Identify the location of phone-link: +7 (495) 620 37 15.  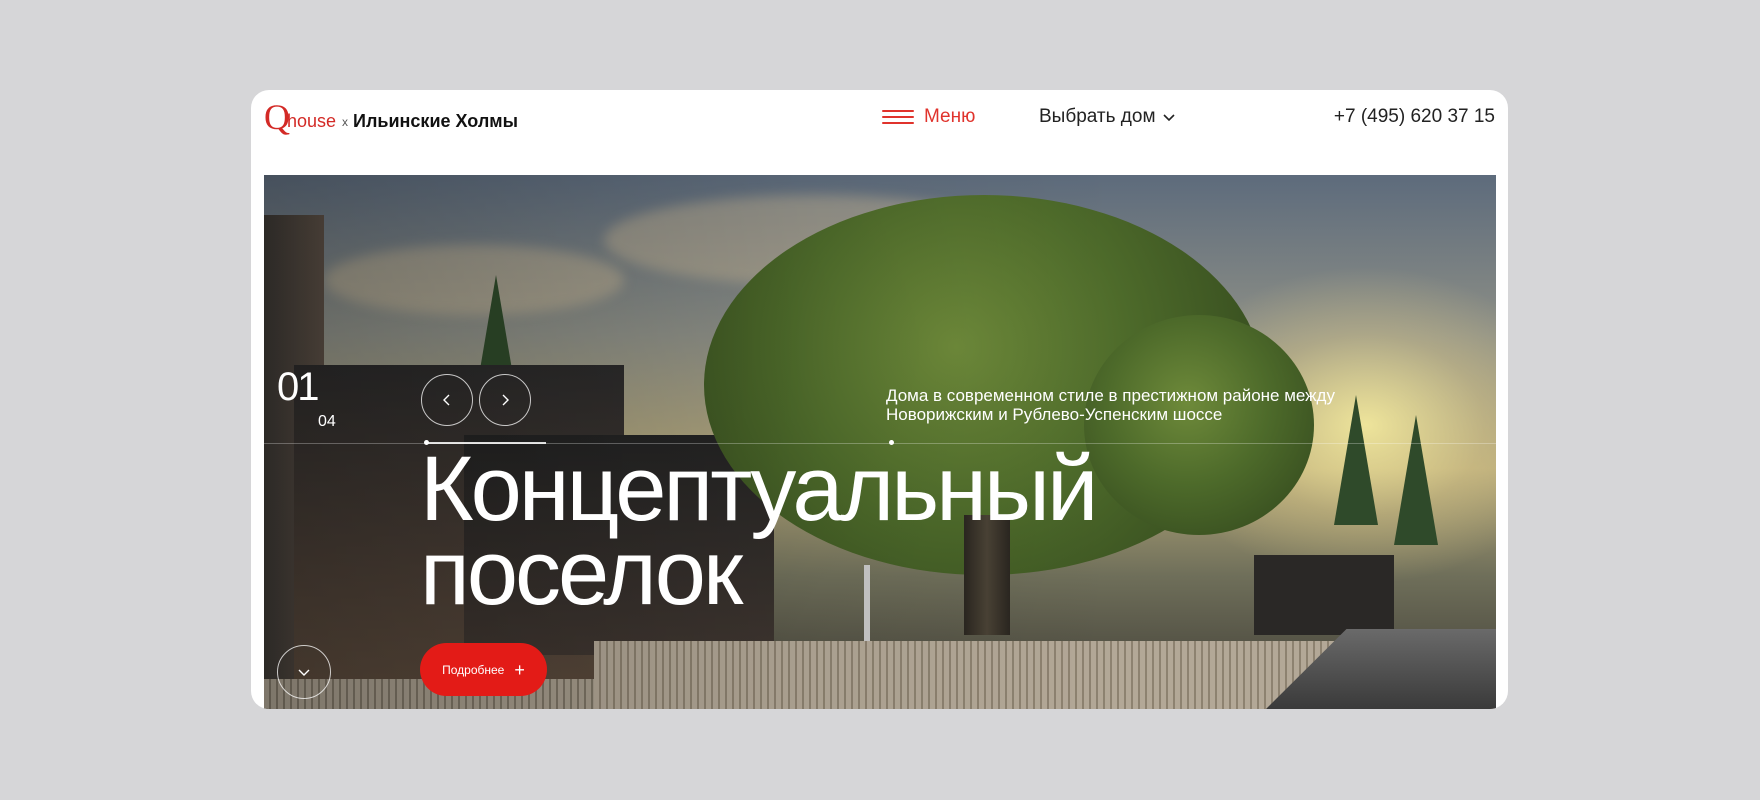
(1414, 117).